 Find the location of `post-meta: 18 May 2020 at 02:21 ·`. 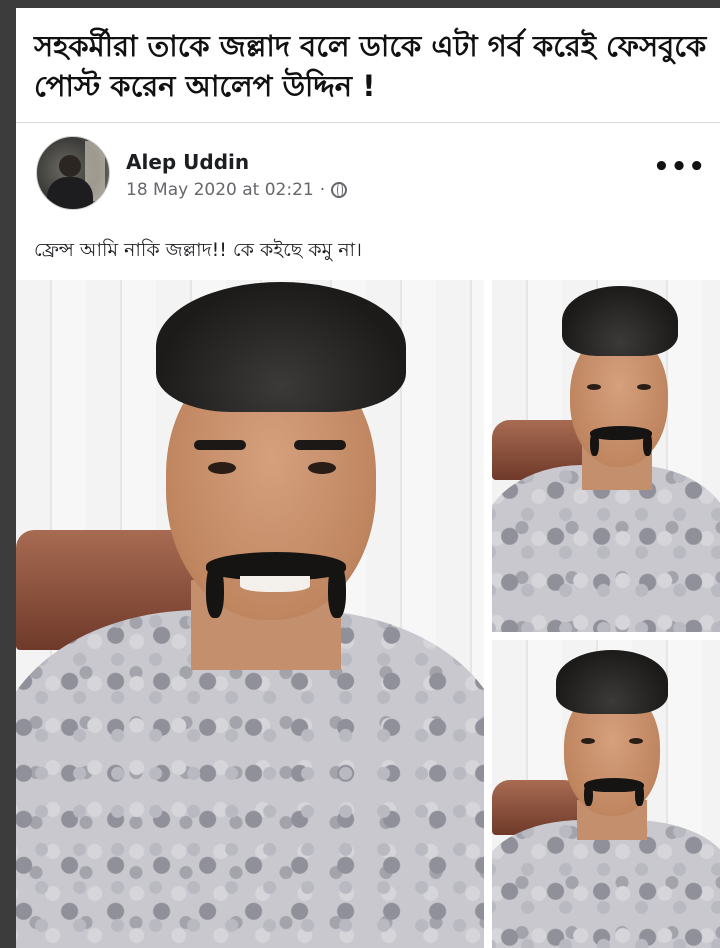

post-meta: 18 May 2020 at 02:21 · is located at coordinates (237, 190).